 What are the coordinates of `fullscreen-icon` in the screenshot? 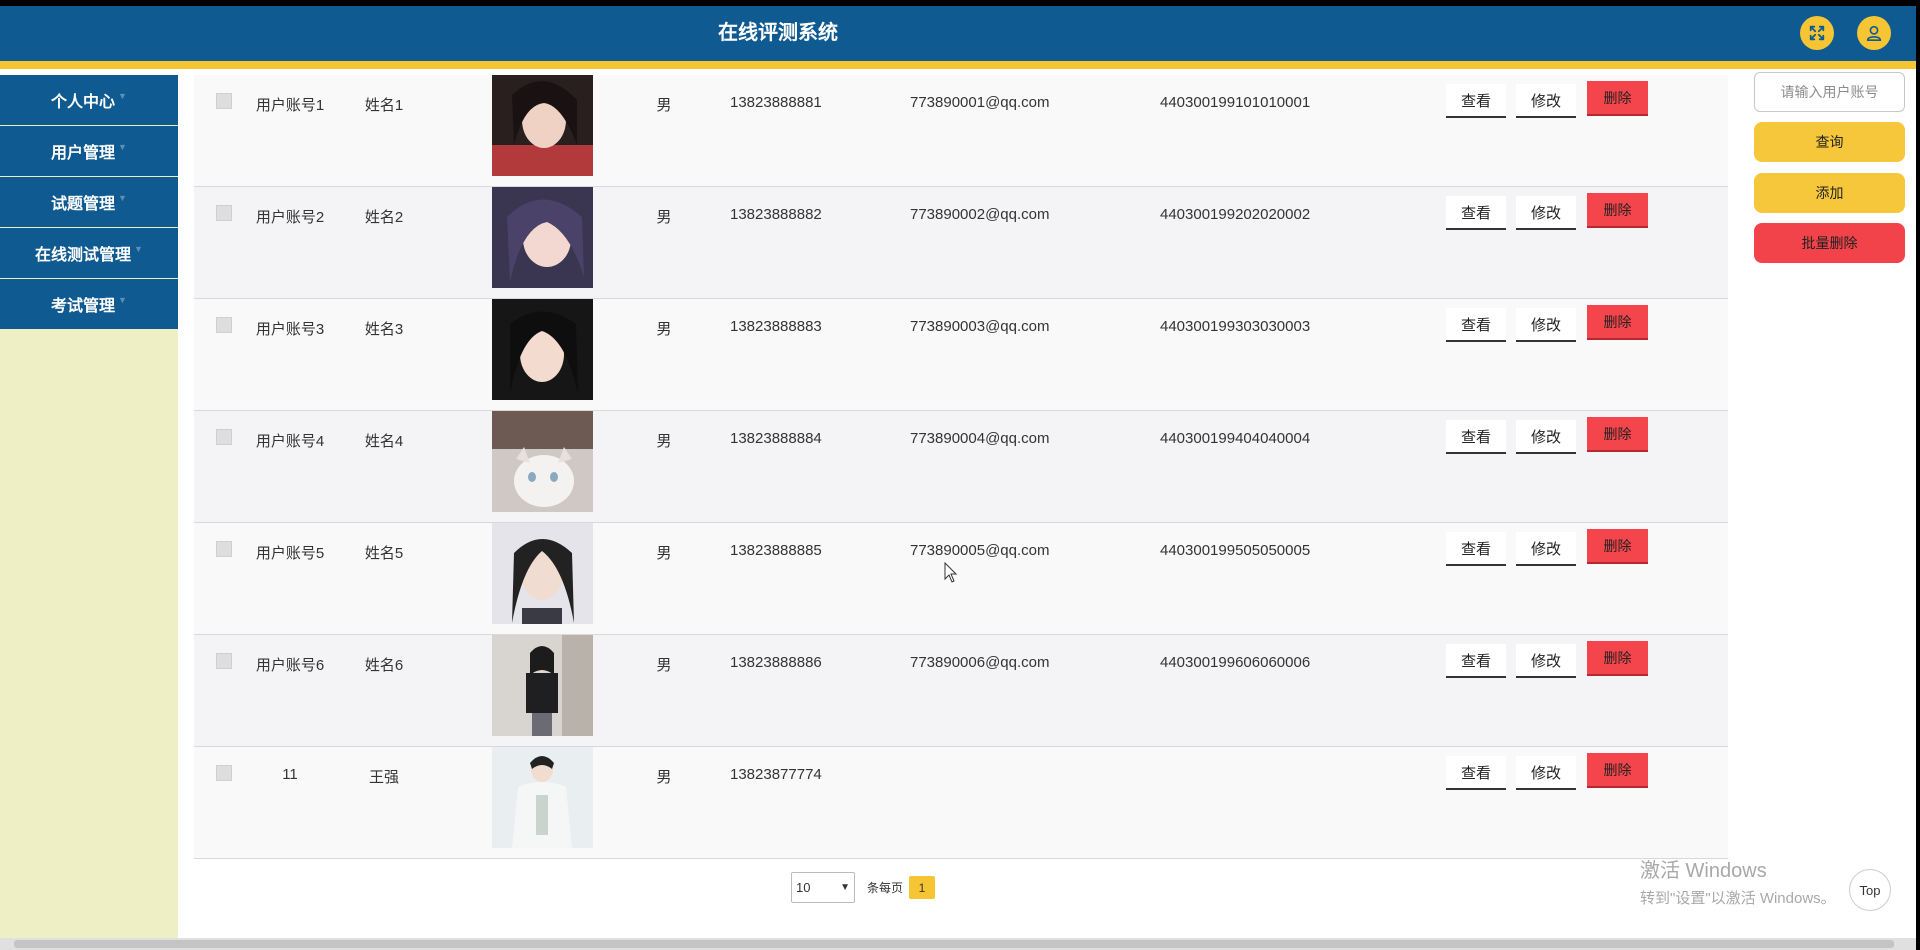 It's located at (1817, 33).